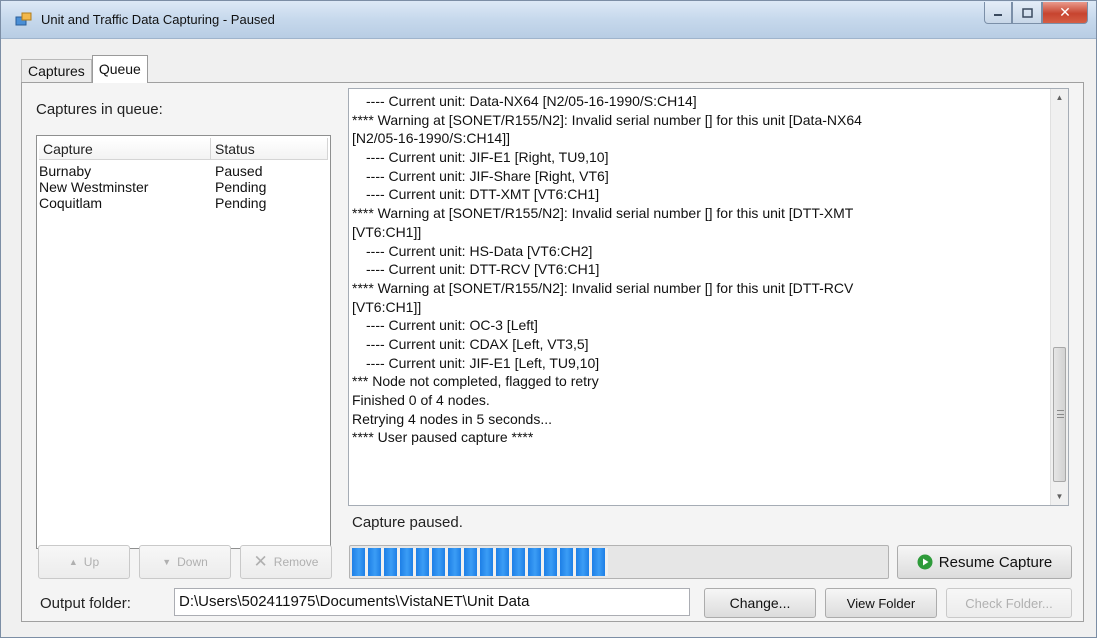 Image resolution: width=1097 pixels, height=638 pixels. I want to click on move-up-label: Up, so click(91, 562).